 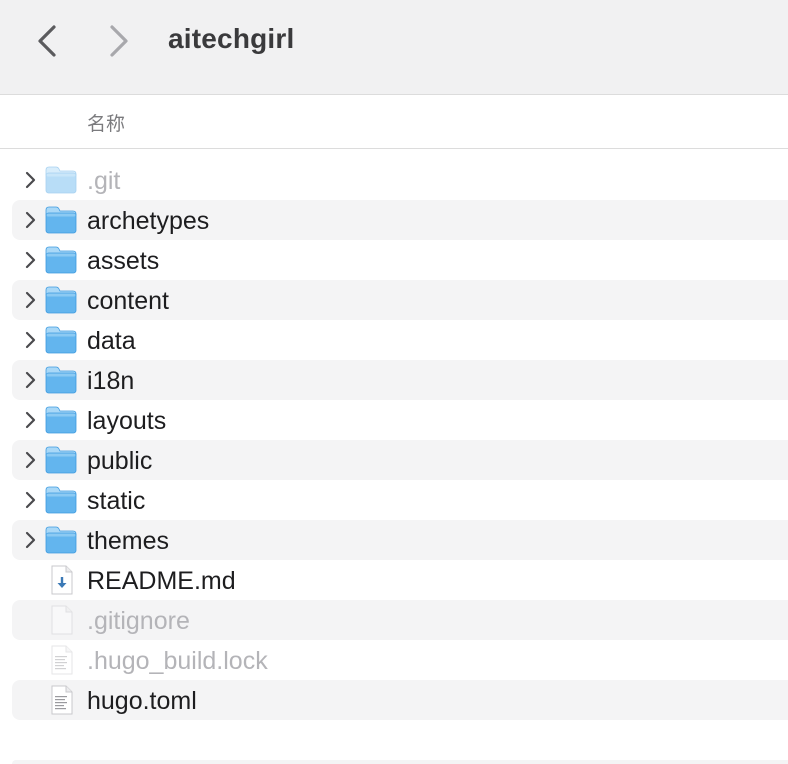 I want to click on file-row: layouts, so click(x=400, y=420).